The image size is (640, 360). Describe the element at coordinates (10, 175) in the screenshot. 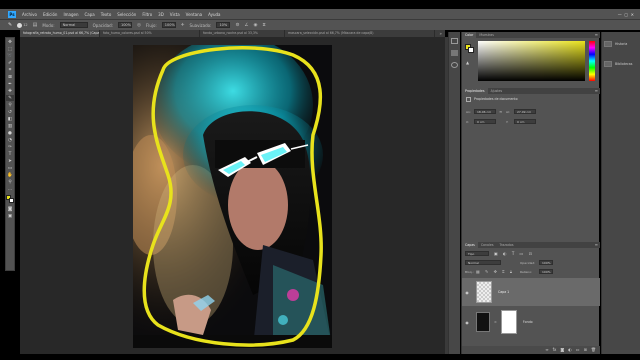

I see `hand-icon: ✋` at that location.